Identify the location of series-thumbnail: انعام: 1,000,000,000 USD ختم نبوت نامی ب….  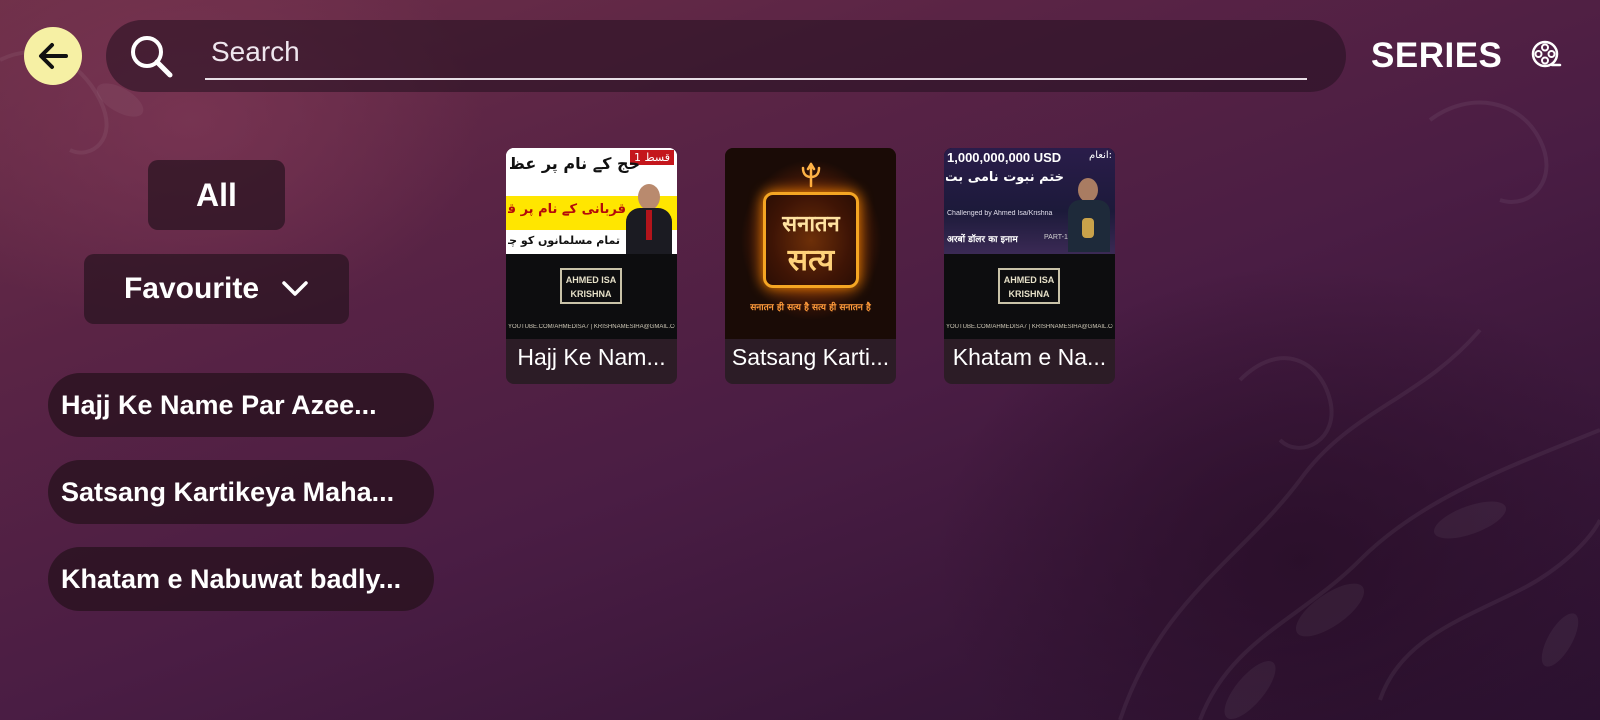
(1029, 243).